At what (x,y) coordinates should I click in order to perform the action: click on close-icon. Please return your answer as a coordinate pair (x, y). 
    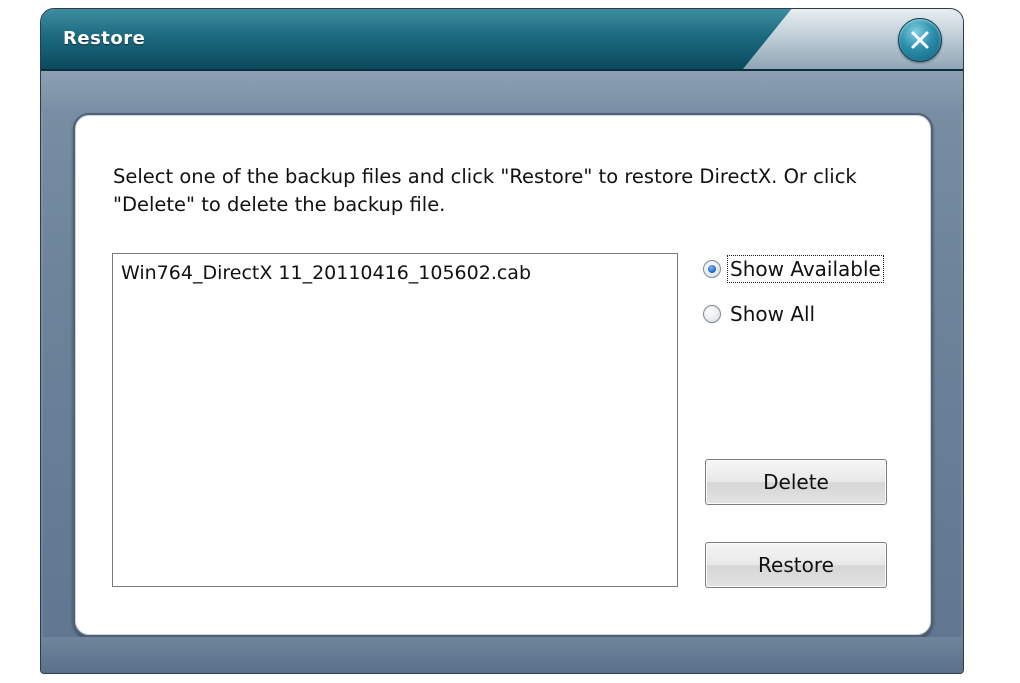
    Looking at the image, I should click on (920, 40).